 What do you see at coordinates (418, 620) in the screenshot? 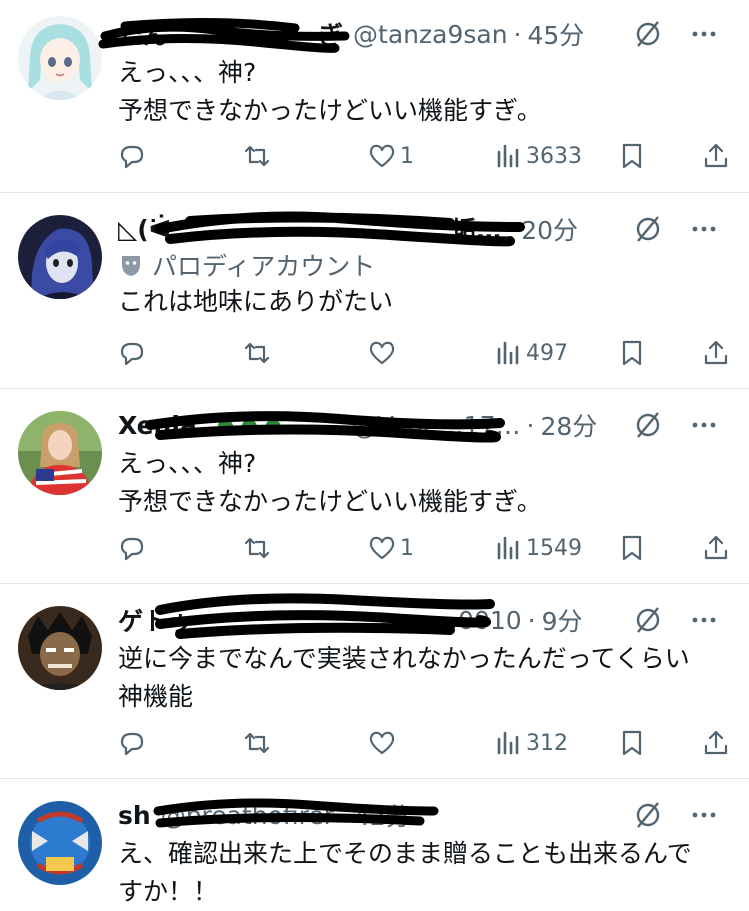
I see `tweet-header: ゲトゥ …0010 · 9分` at bounding box center [418, 620].